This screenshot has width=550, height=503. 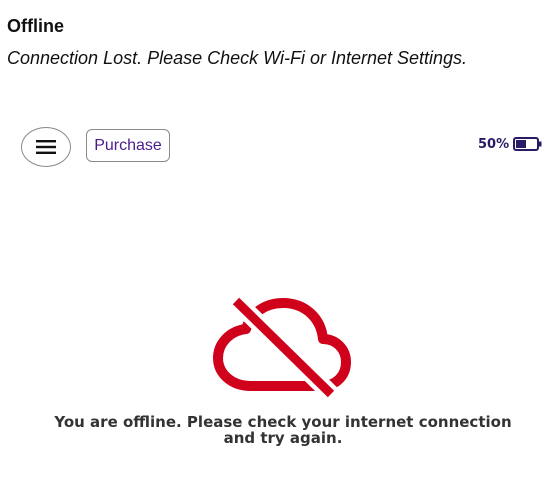 I want to click on menu-button, so click(x=46, y=147).